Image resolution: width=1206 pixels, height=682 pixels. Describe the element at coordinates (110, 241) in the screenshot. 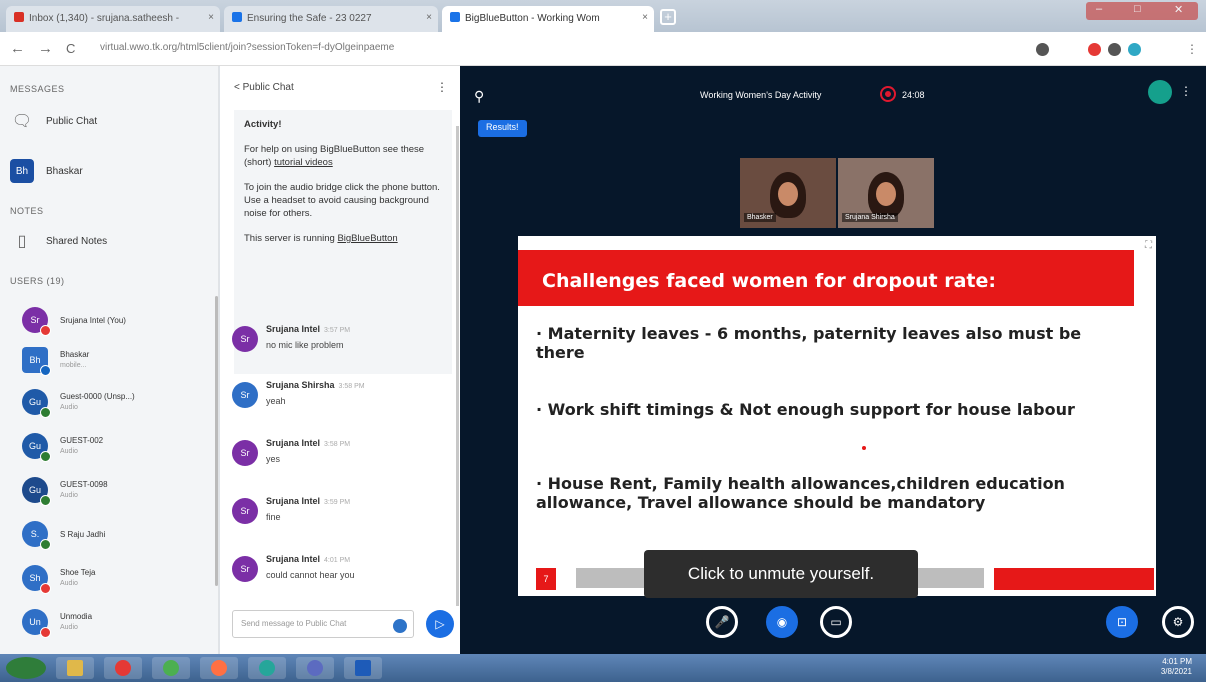

I see `shared-notes-item: ▯ Shared Notes` at that location.